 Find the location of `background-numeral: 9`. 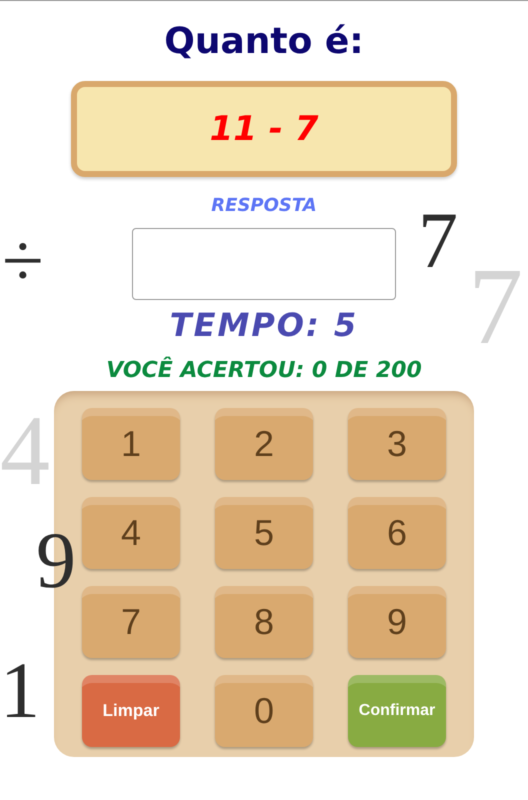

background-numeral: 9 is located at coordinates (56, 561).